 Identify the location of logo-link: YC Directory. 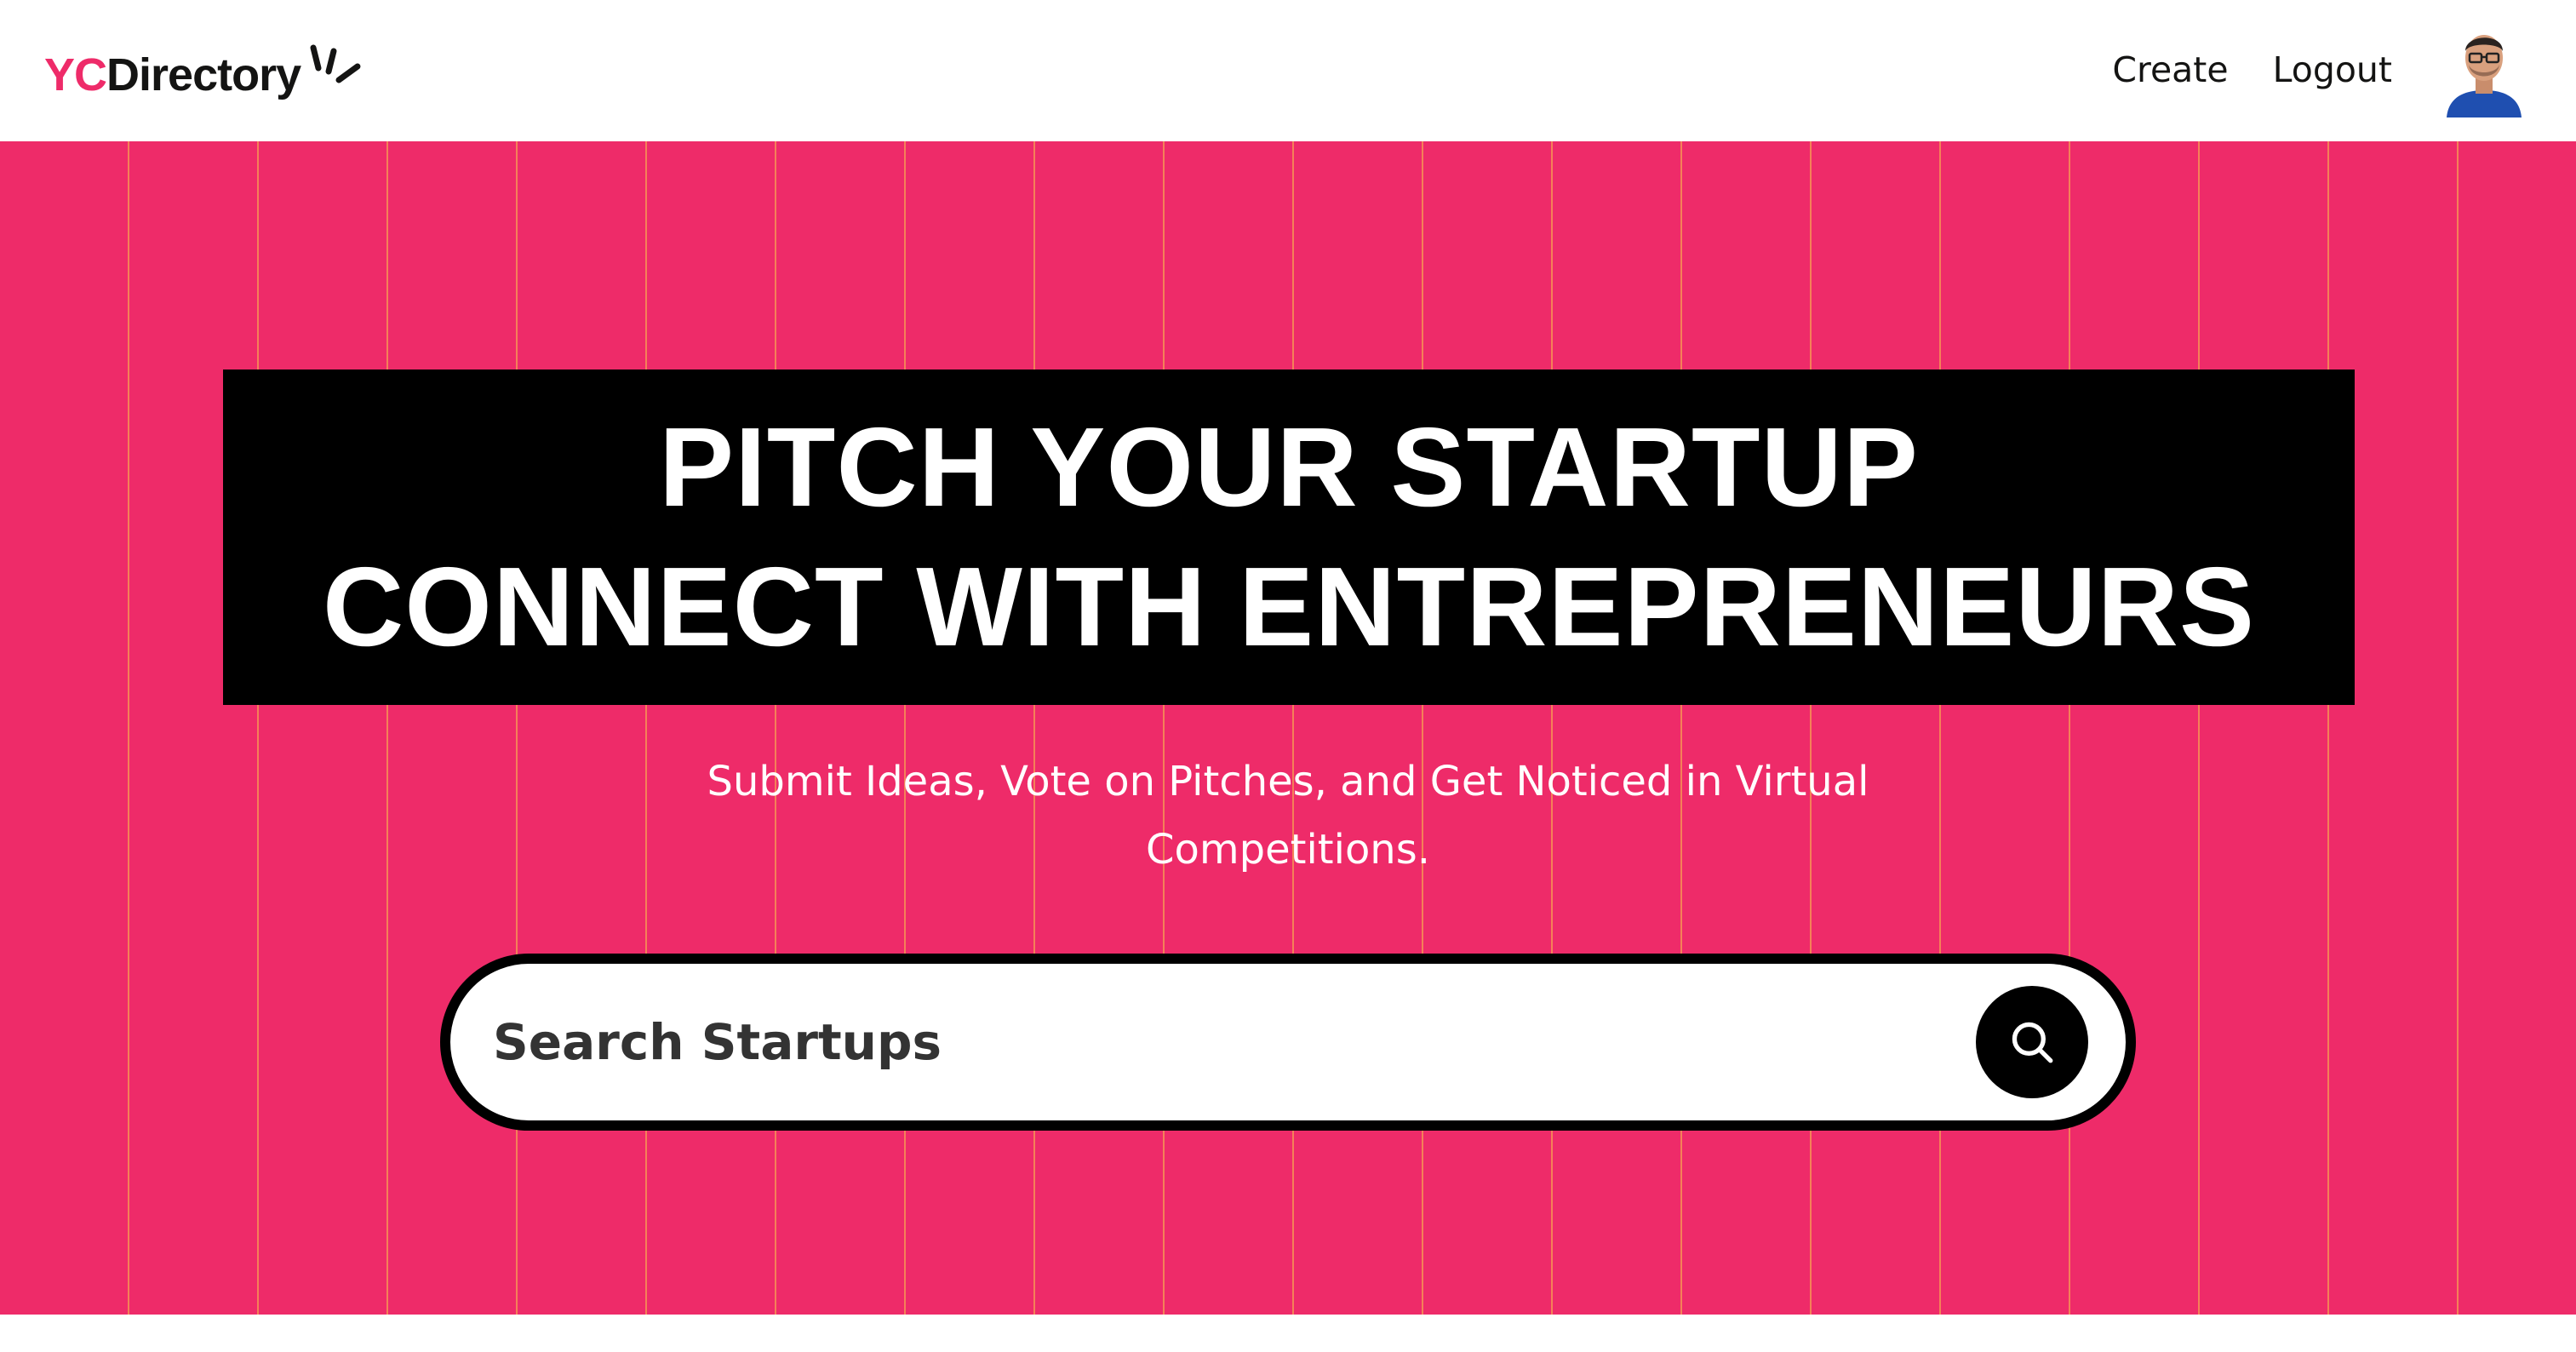
(172, 75).